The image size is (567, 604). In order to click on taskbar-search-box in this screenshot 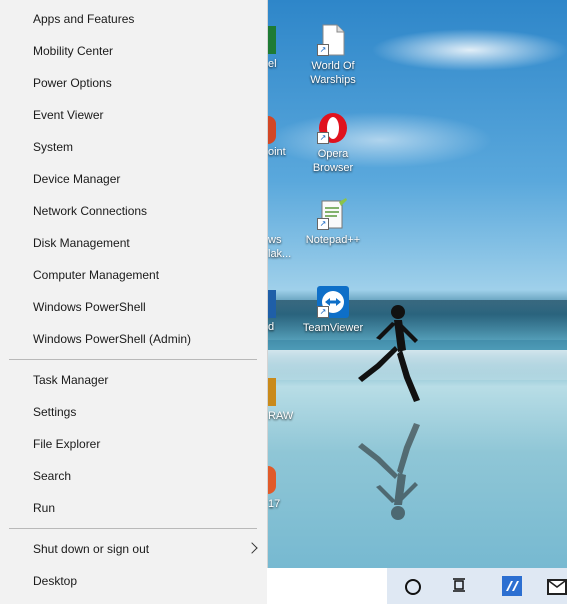, I will do `click(327, 586)`.